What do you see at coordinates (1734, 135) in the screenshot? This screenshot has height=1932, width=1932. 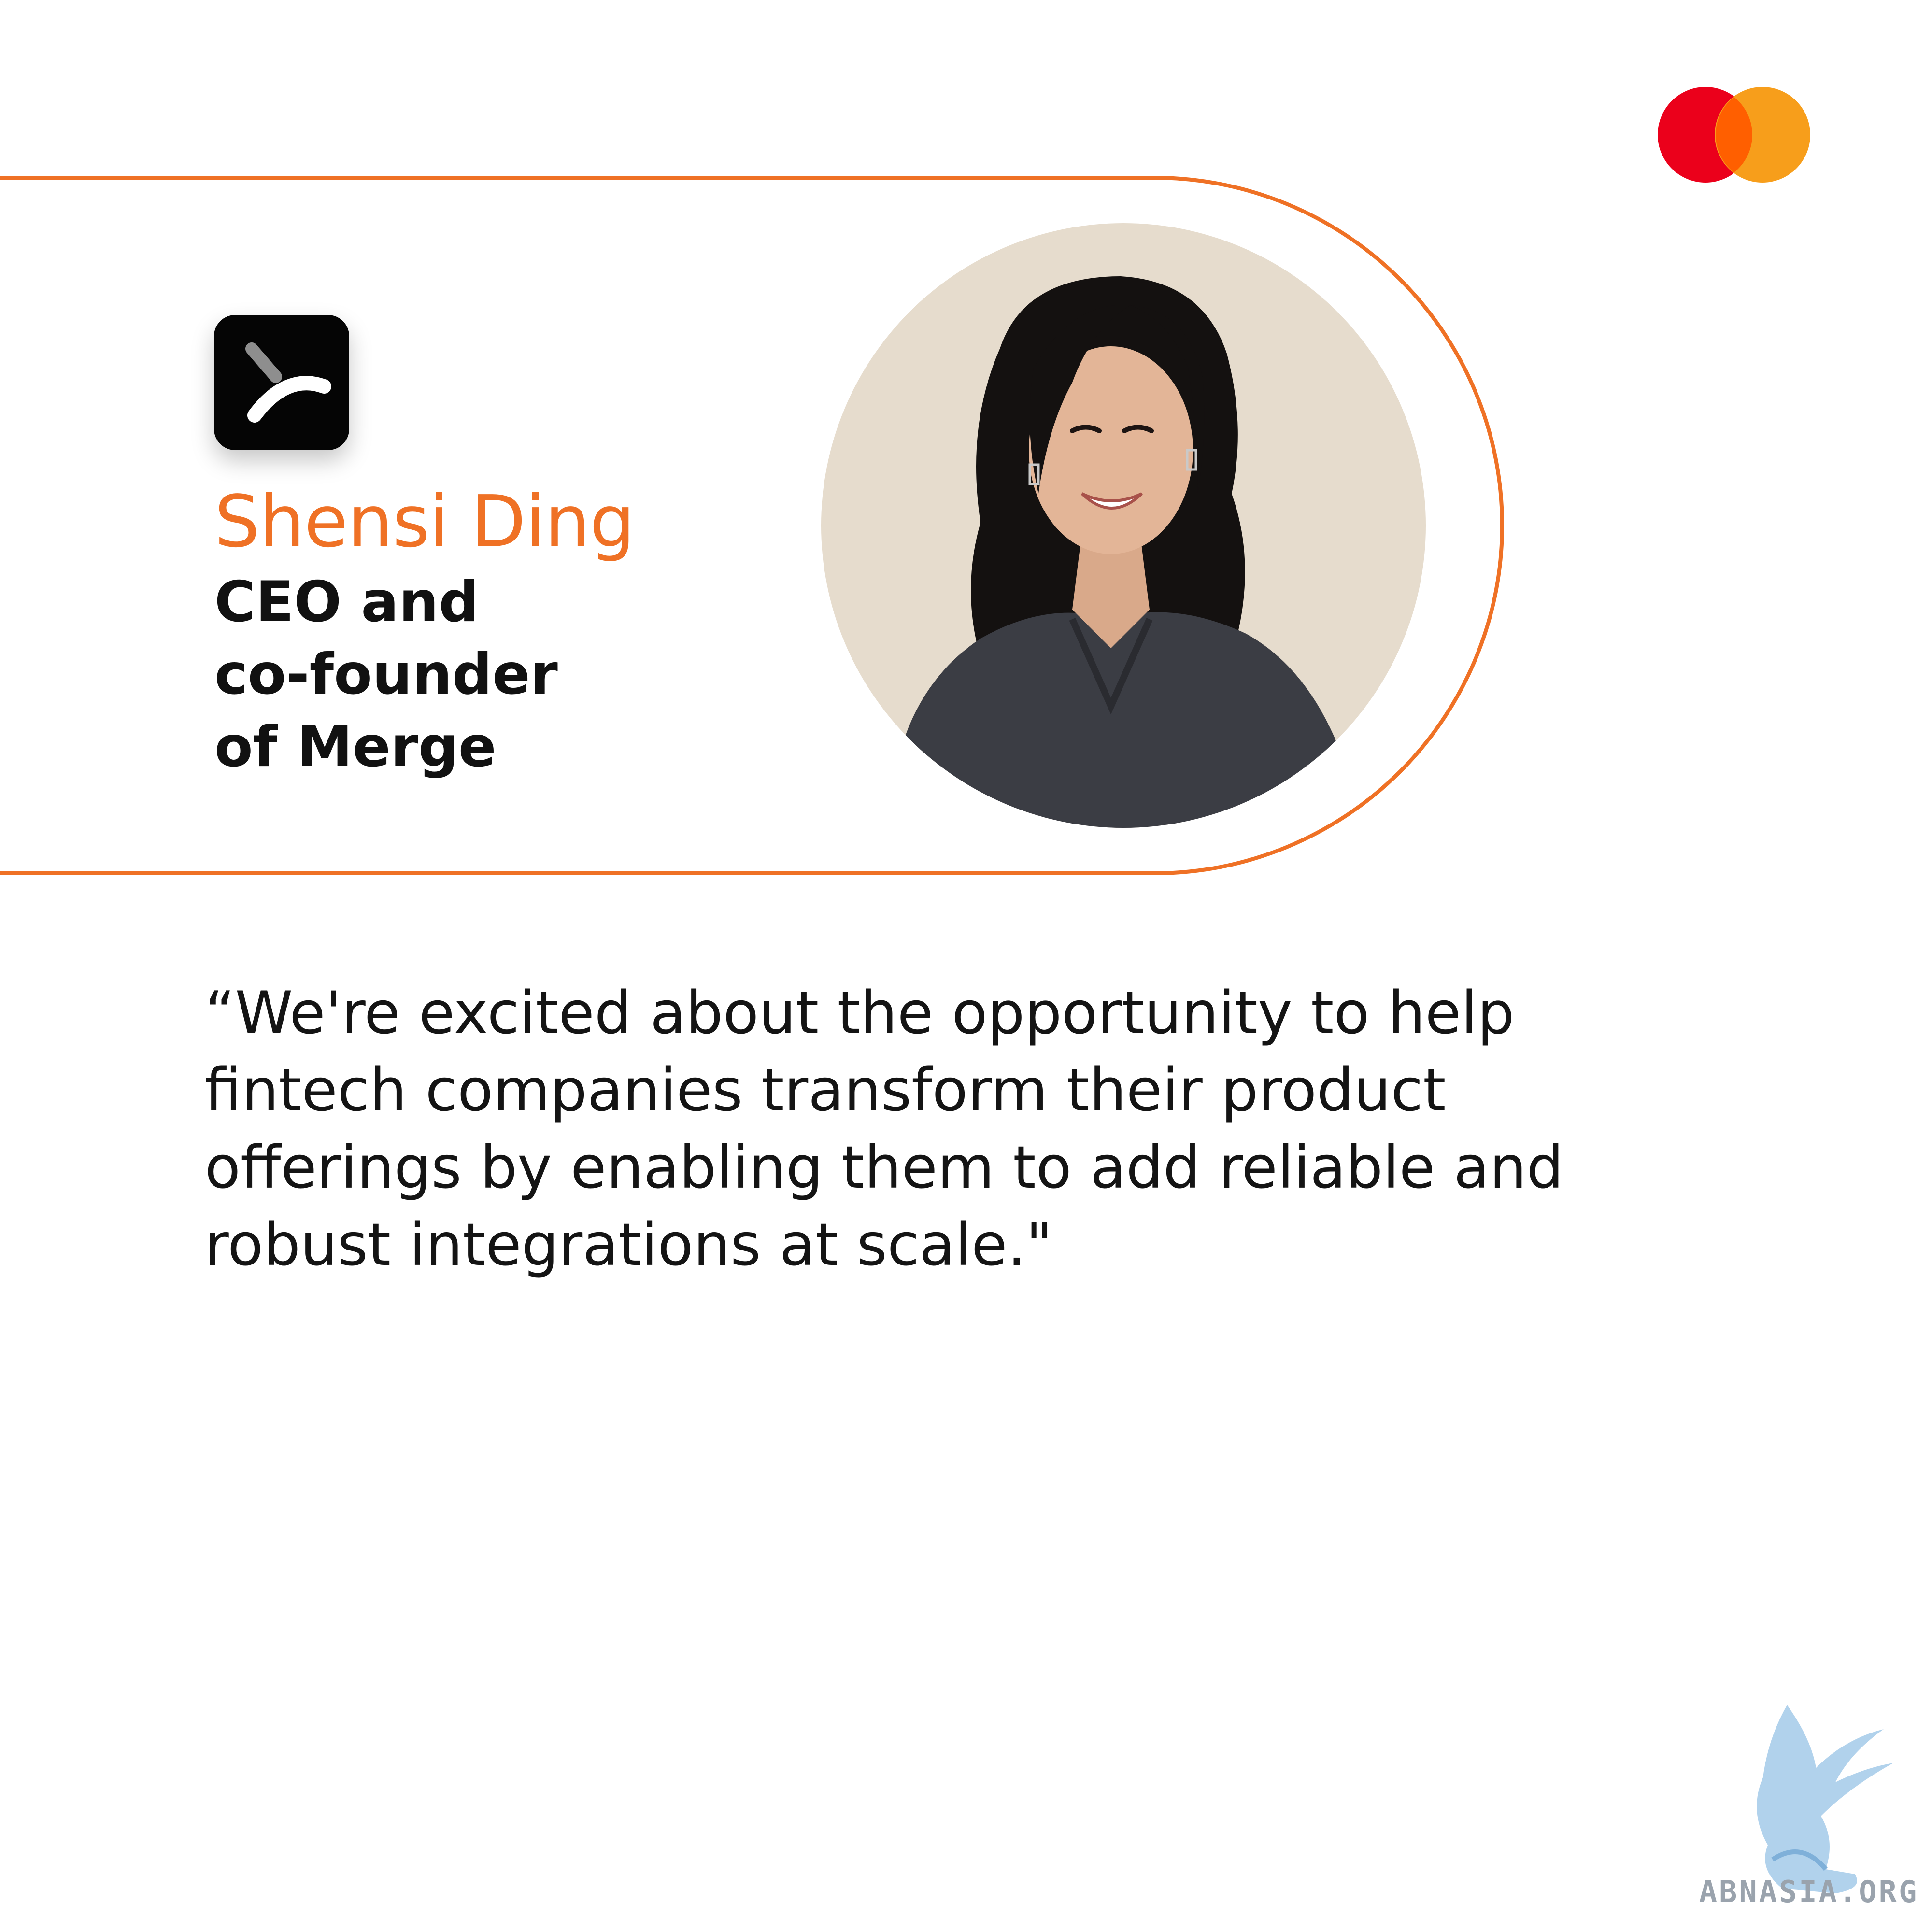 I see `mastercard-logo-icon` at bounding box center [1734, 135].